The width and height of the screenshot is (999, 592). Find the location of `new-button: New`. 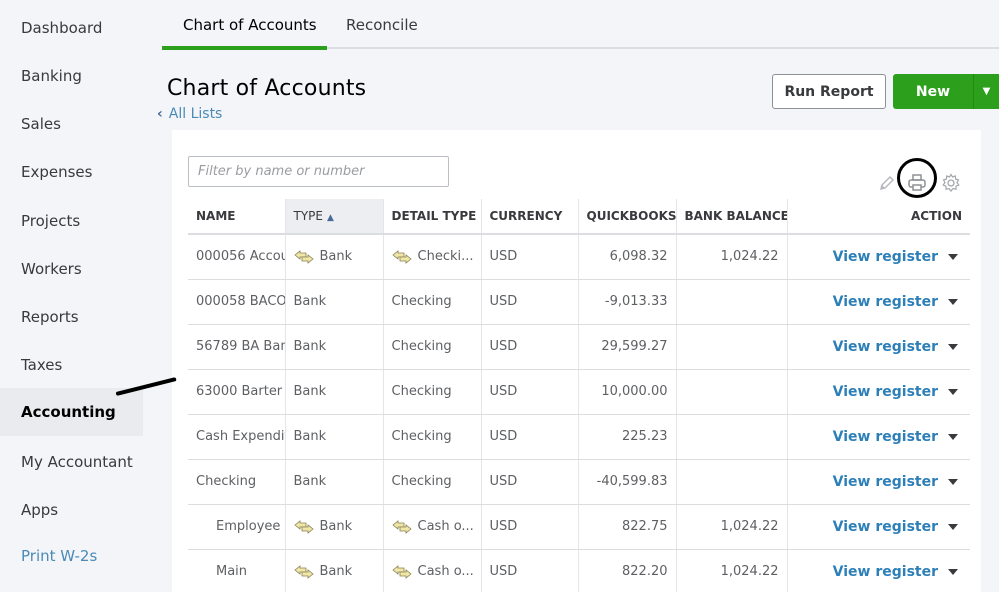

new-button: New is located at coordinates (933, 91).